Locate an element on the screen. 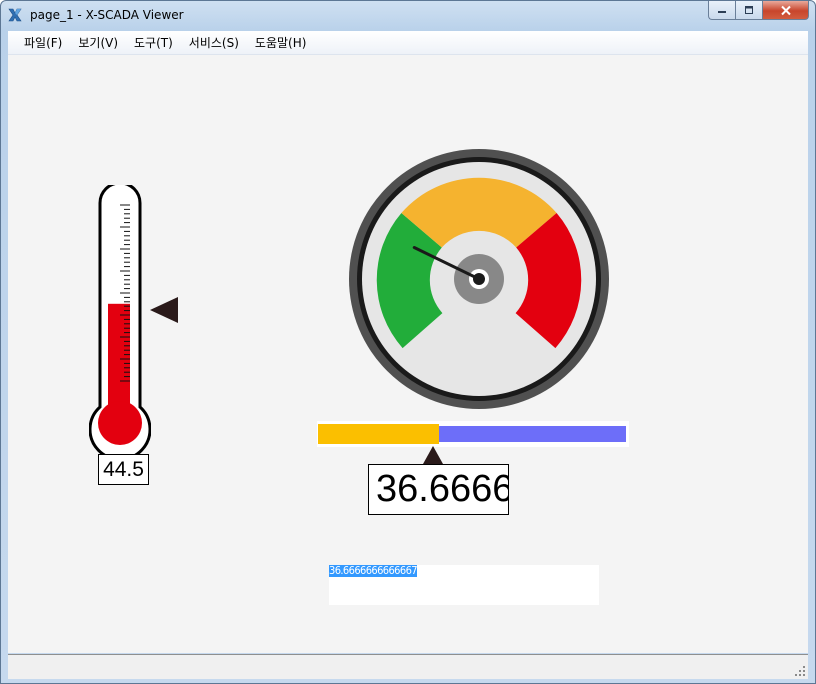  maximize-icon is located at coordinates (749, 10).